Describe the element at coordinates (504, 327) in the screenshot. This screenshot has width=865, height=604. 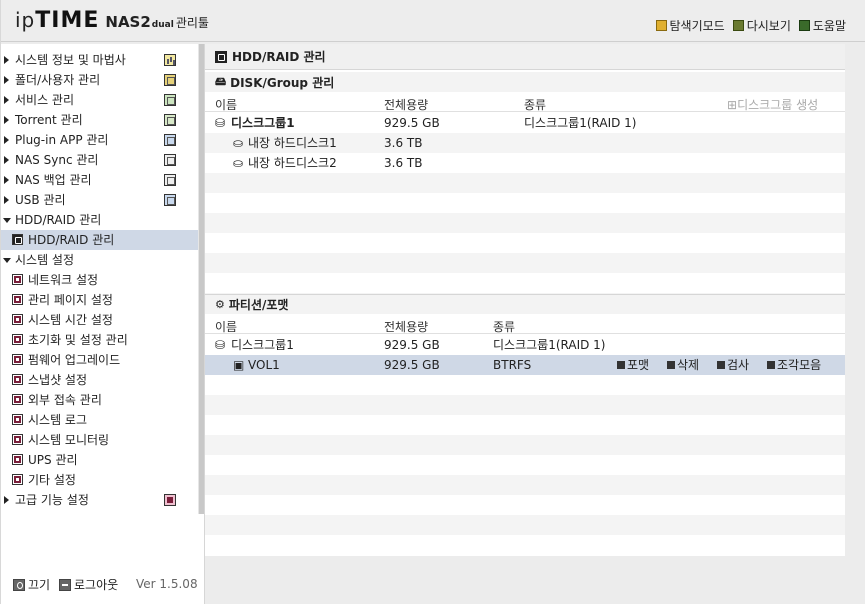
I see `col-type: 종류` at that location.